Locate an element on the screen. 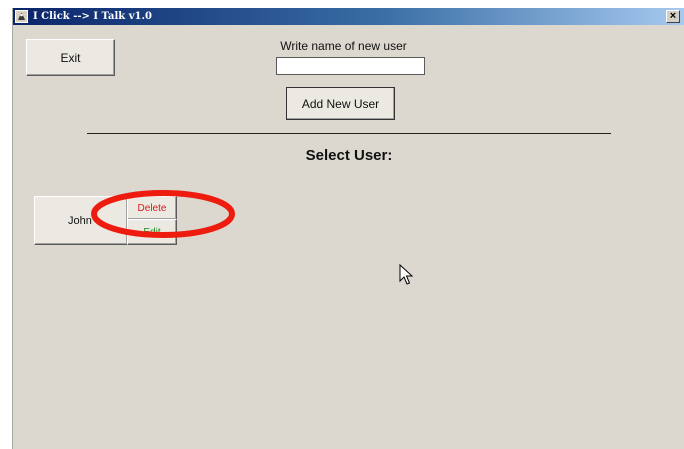  close-icon: × is located at coordinates (673, 16).